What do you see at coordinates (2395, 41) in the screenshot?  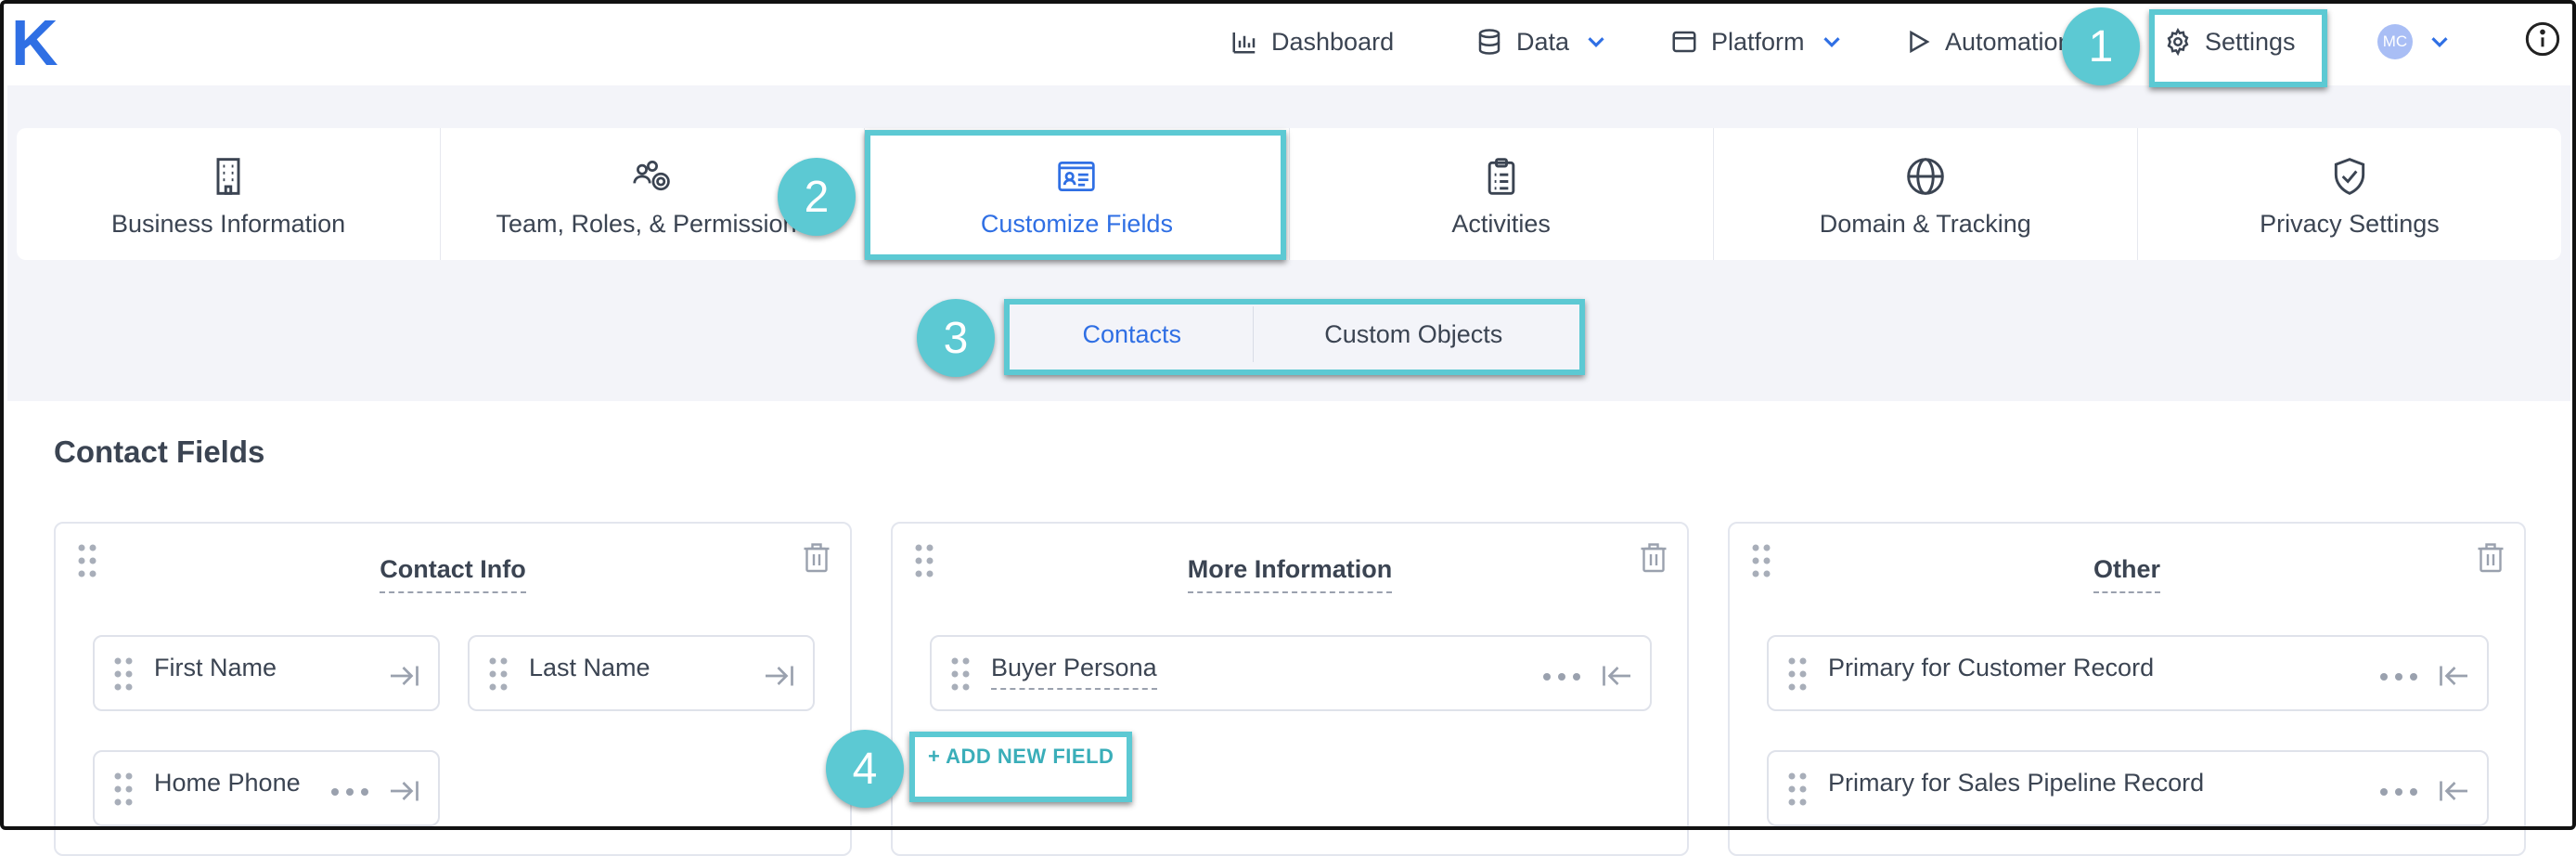 I see `avatar: MC` at bounding box center [2395, 41].